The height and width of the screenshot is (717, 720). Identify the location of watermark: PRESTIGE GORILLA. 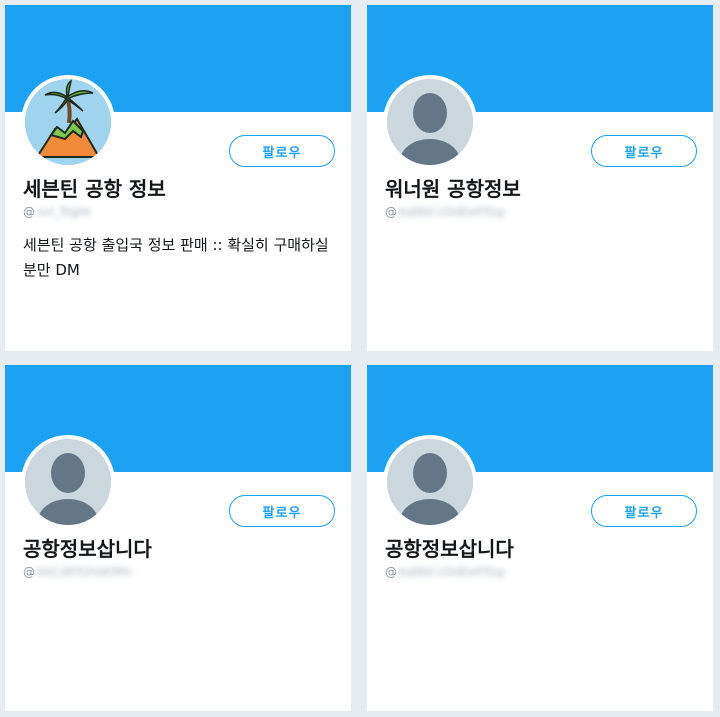
(61, 678).